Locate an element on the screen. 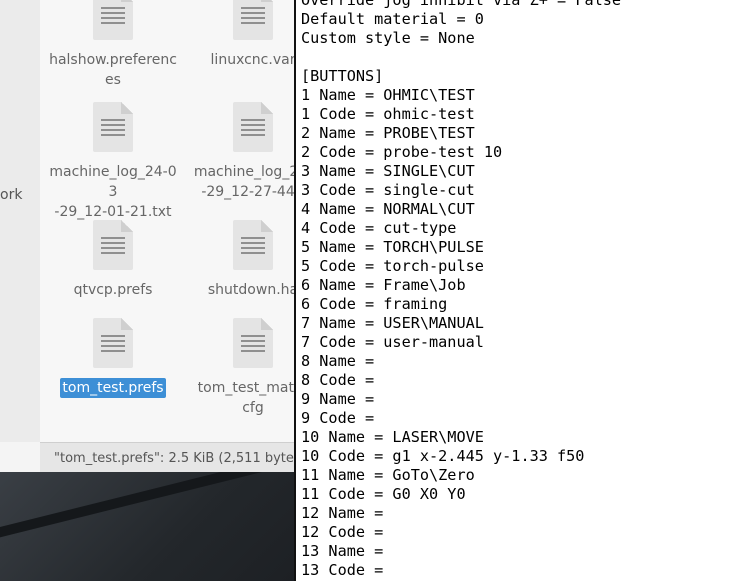  text-line: 7 Code = user-manual is located at coordinates (392, 342).